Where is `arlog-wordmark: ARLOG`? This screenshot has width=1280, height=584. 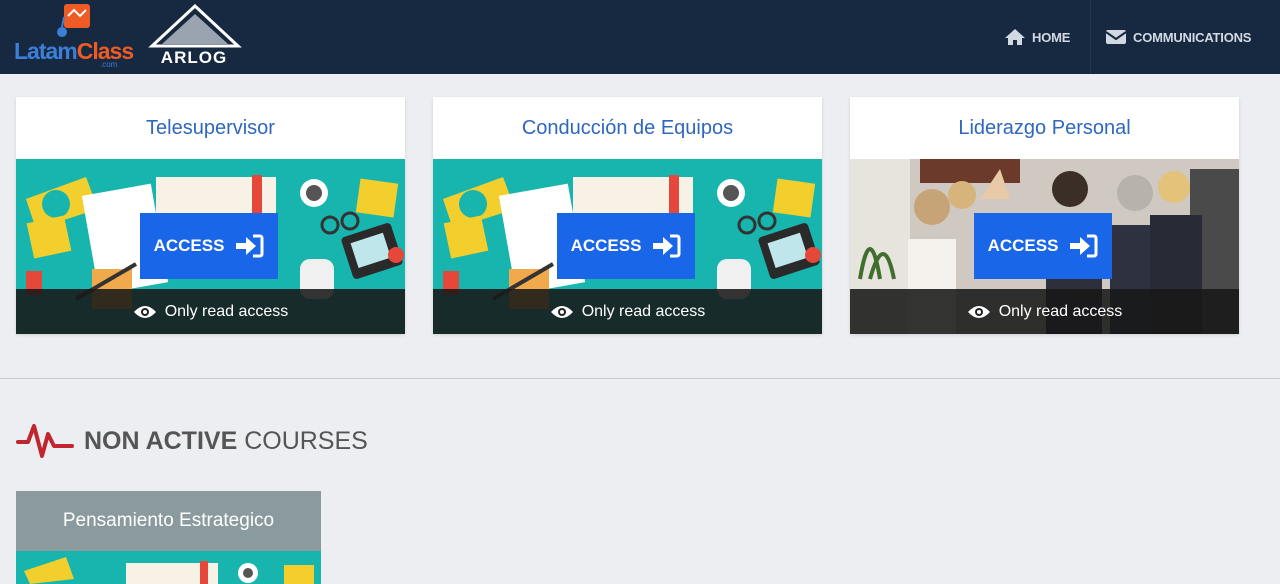
arlog-wordmark: ARLOG is located at coordinates (194, 57).